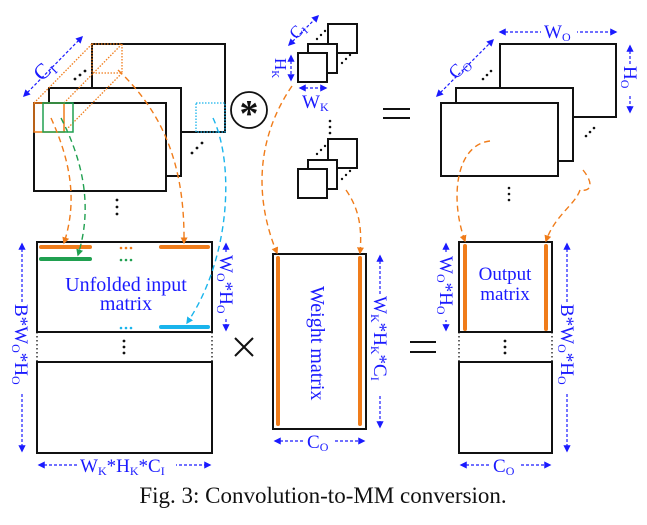 This screenshot has height=525, width=647. What do you see at coordinates (124, 347) in the screenshot?
I see `unfolded-vertical-ellipsis` at bounding box center [124, 347].